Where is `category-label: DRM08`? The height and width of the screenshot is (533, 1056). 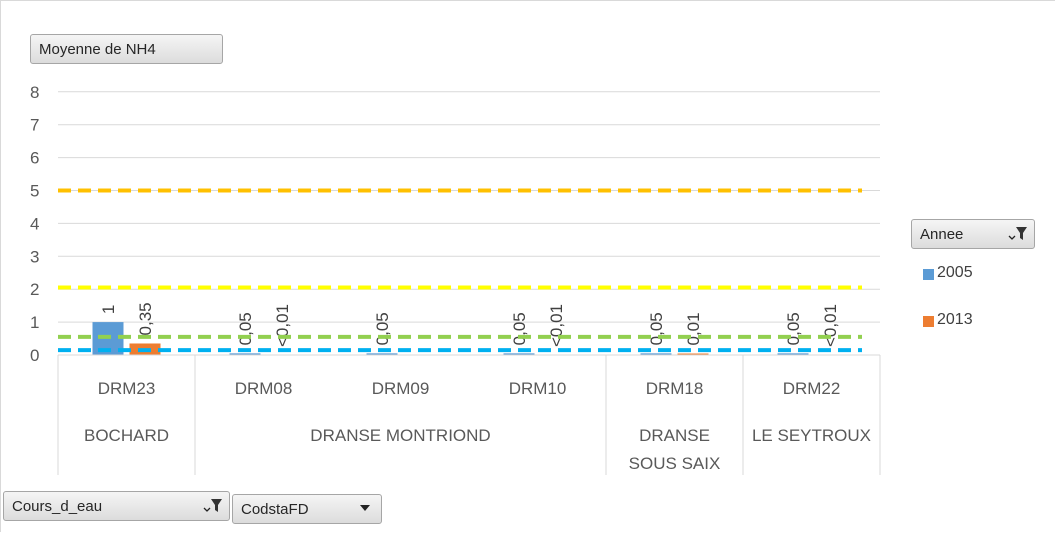
category-label: DRM08 is located at coordinates (264, 388).